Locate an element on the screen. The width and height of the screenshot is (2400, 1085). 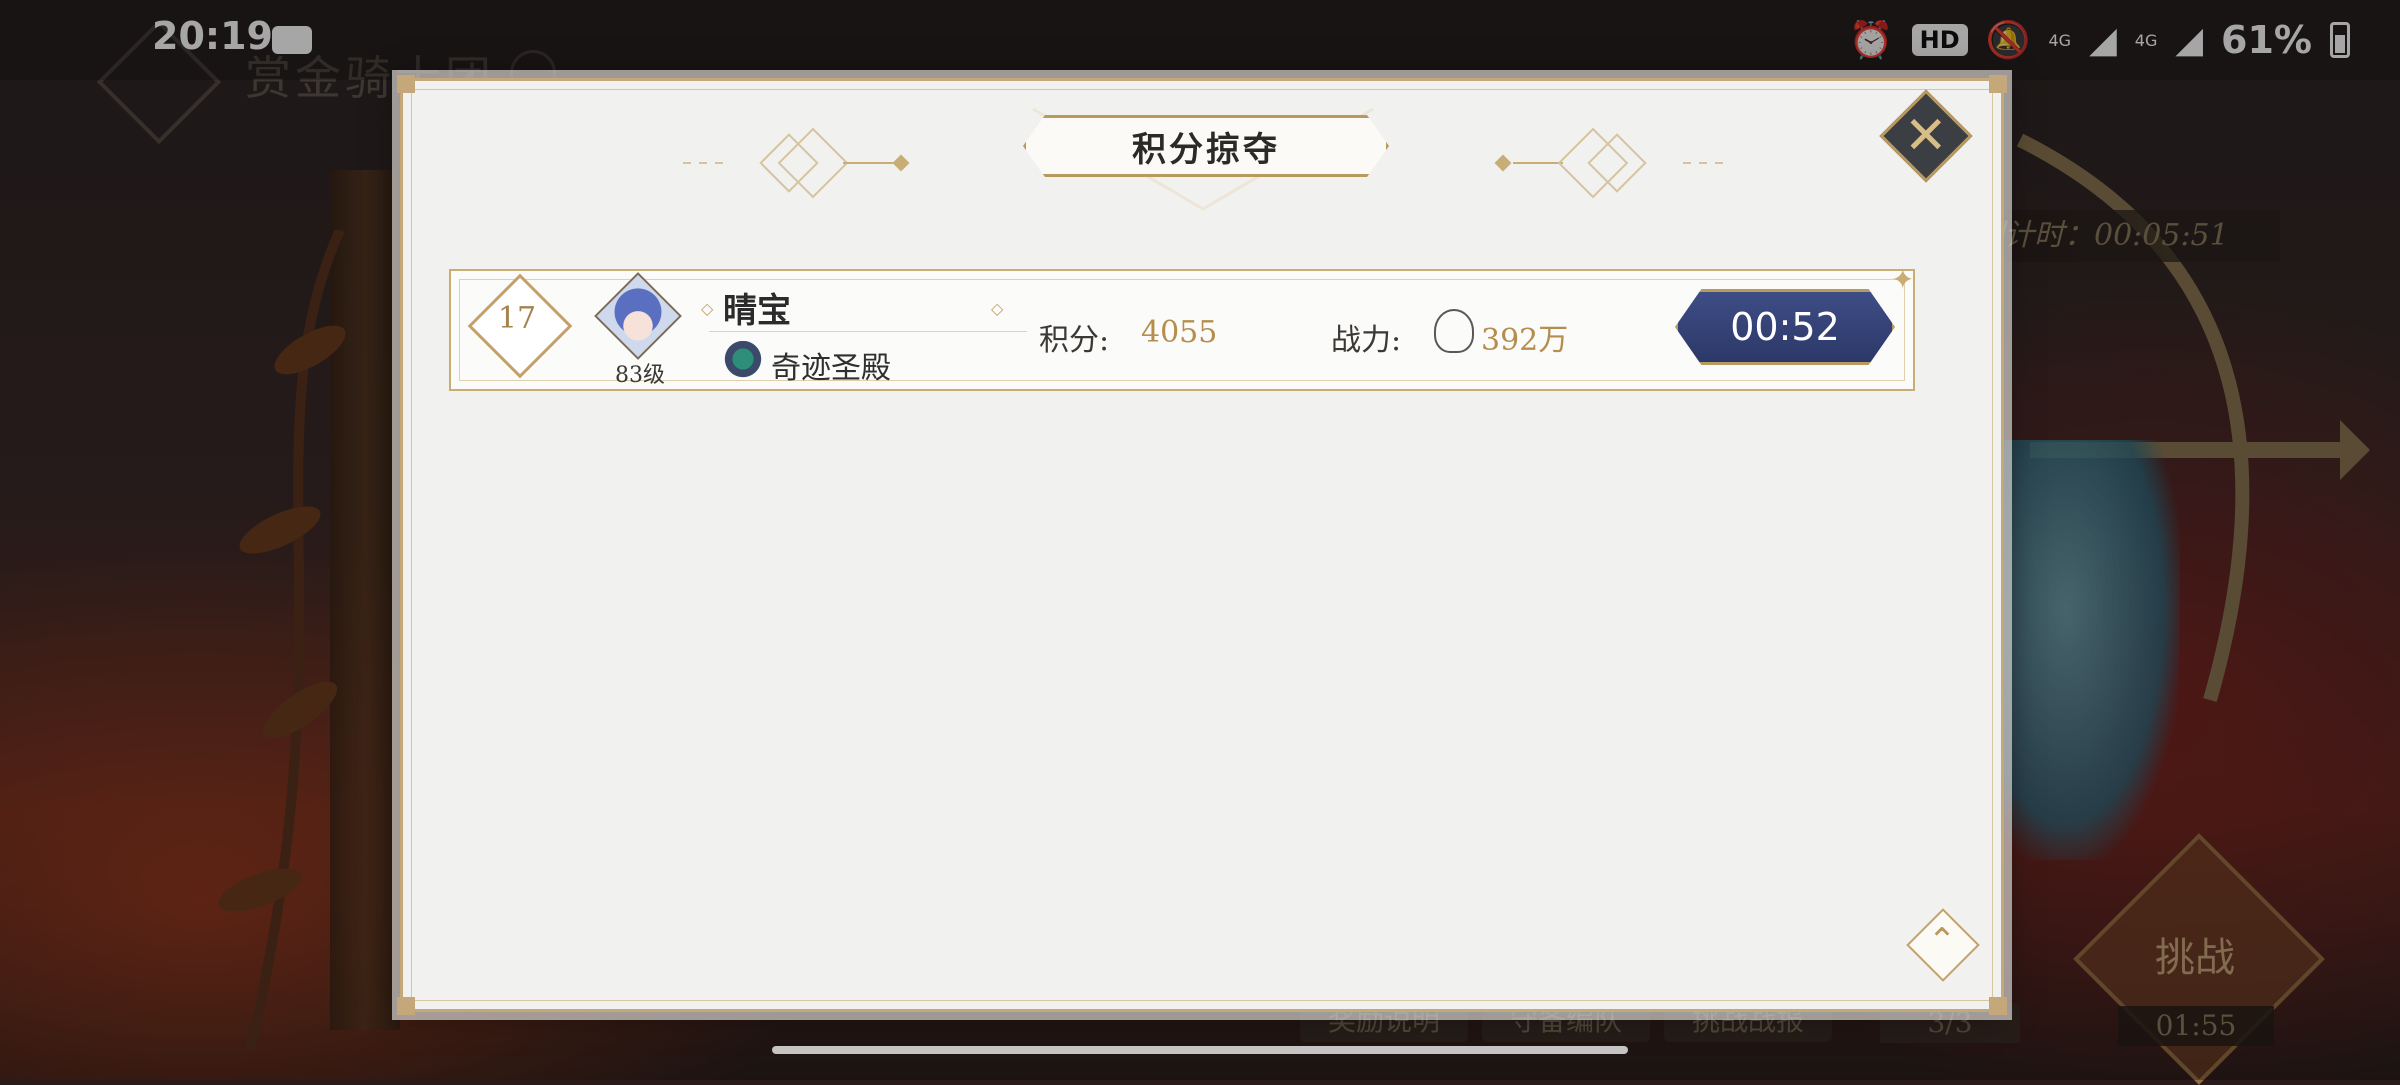
close-button: ✕ is located at coordinates (1926, 136).